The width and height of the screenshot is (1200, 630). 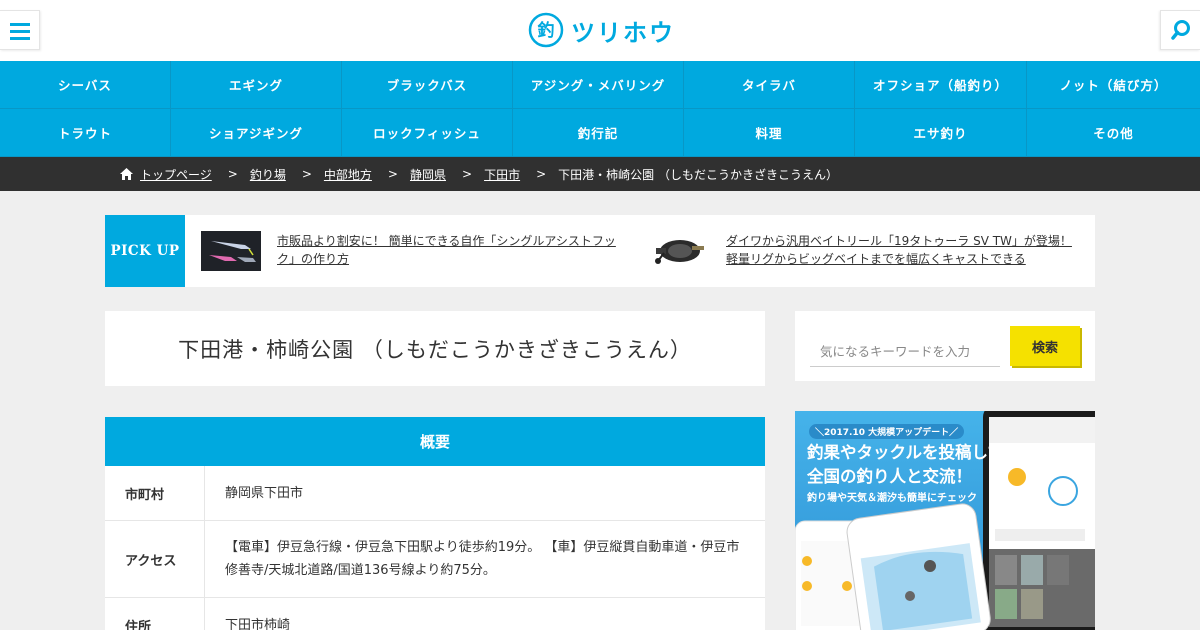 I want to click on pickup-thumbnail-reel, so click(x=680, y=251).